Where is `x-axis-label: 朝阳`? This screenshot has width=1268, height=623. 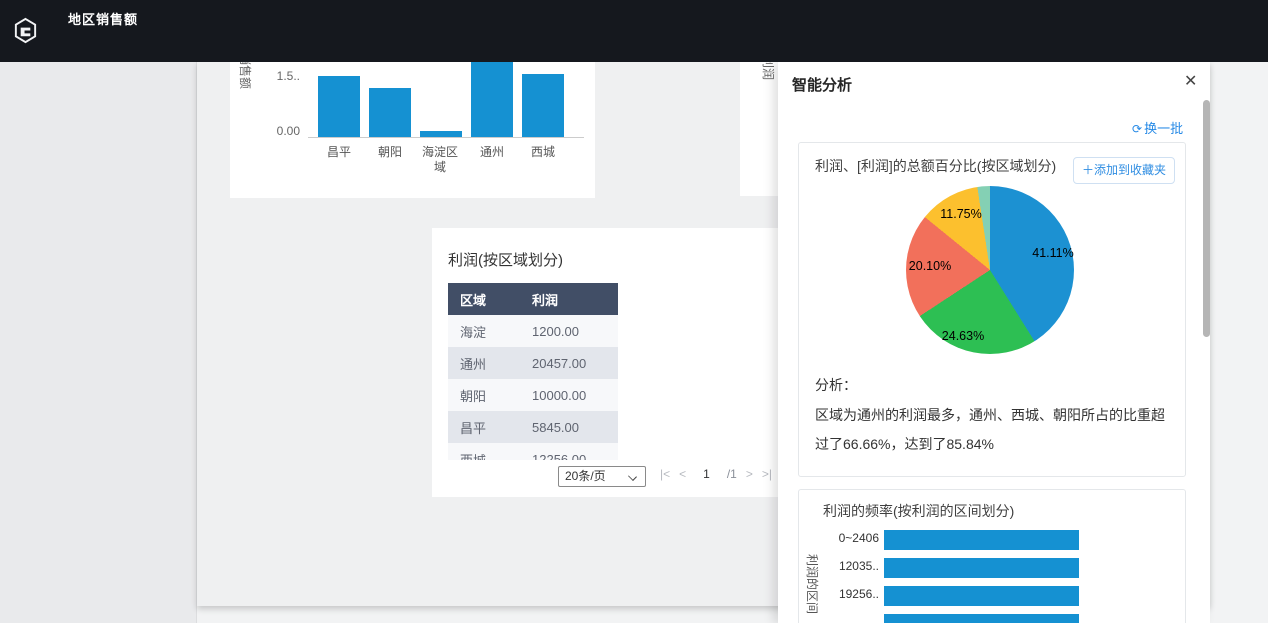 x-axis-label: 朝阳 is located at coordinates (389, 152).